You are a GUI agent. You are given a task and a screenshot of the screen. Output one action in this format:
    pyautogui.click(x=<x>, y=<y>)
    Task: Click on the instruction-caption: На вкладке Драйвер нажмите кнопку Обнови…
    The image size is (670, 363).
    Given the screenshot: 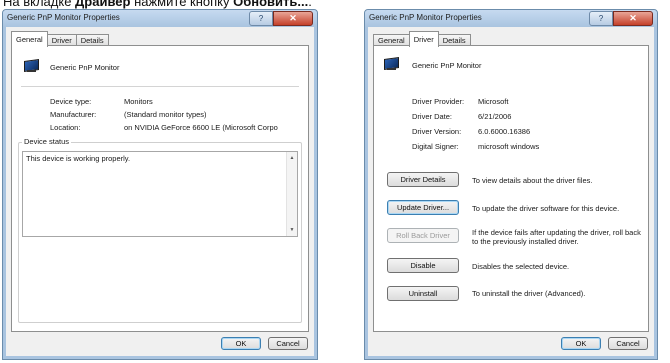 What is the action you would take?
    pyautogui.click(x=157, y=4)
    